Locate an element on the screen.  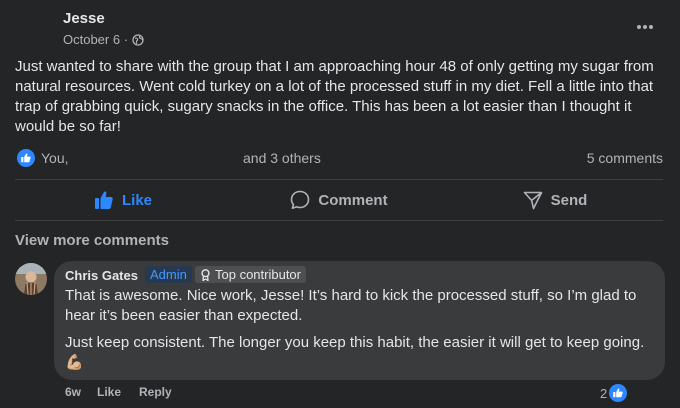
comments-count-link: 5 comments is located at coordinates (625, 158).